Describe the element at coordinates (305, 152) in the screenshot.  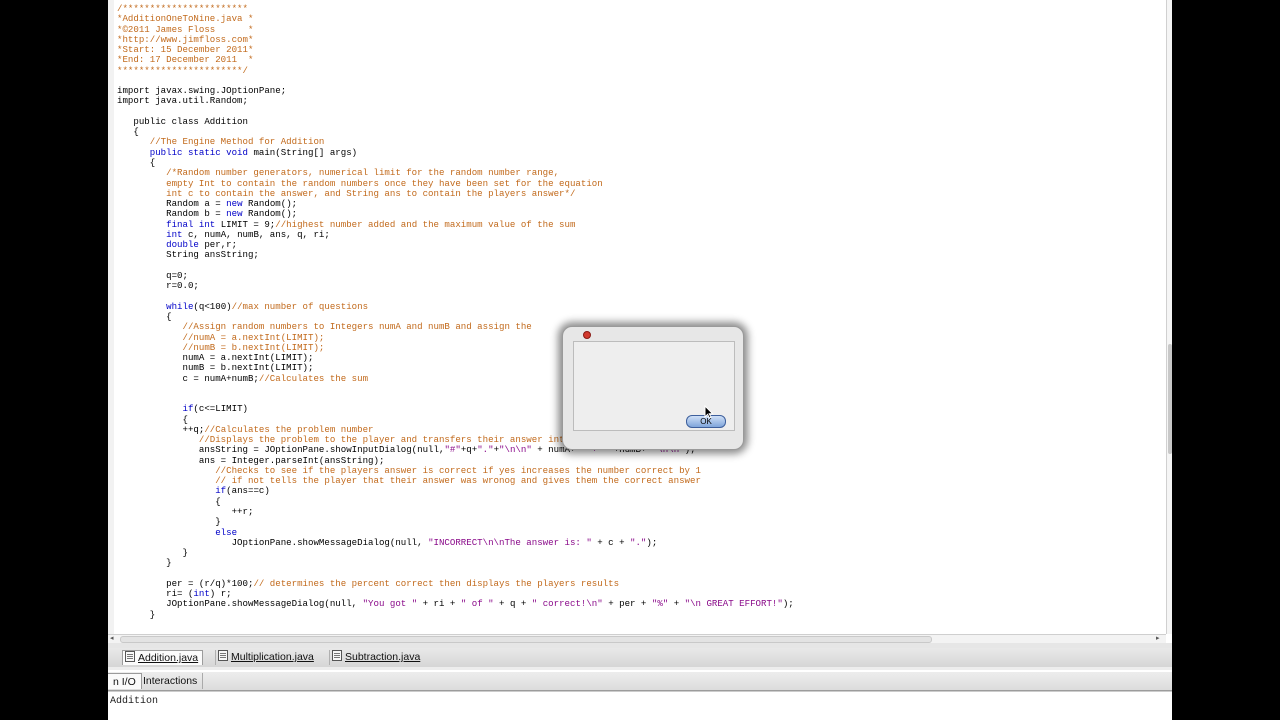
I see `code-token: main(String[] args)` at that location.